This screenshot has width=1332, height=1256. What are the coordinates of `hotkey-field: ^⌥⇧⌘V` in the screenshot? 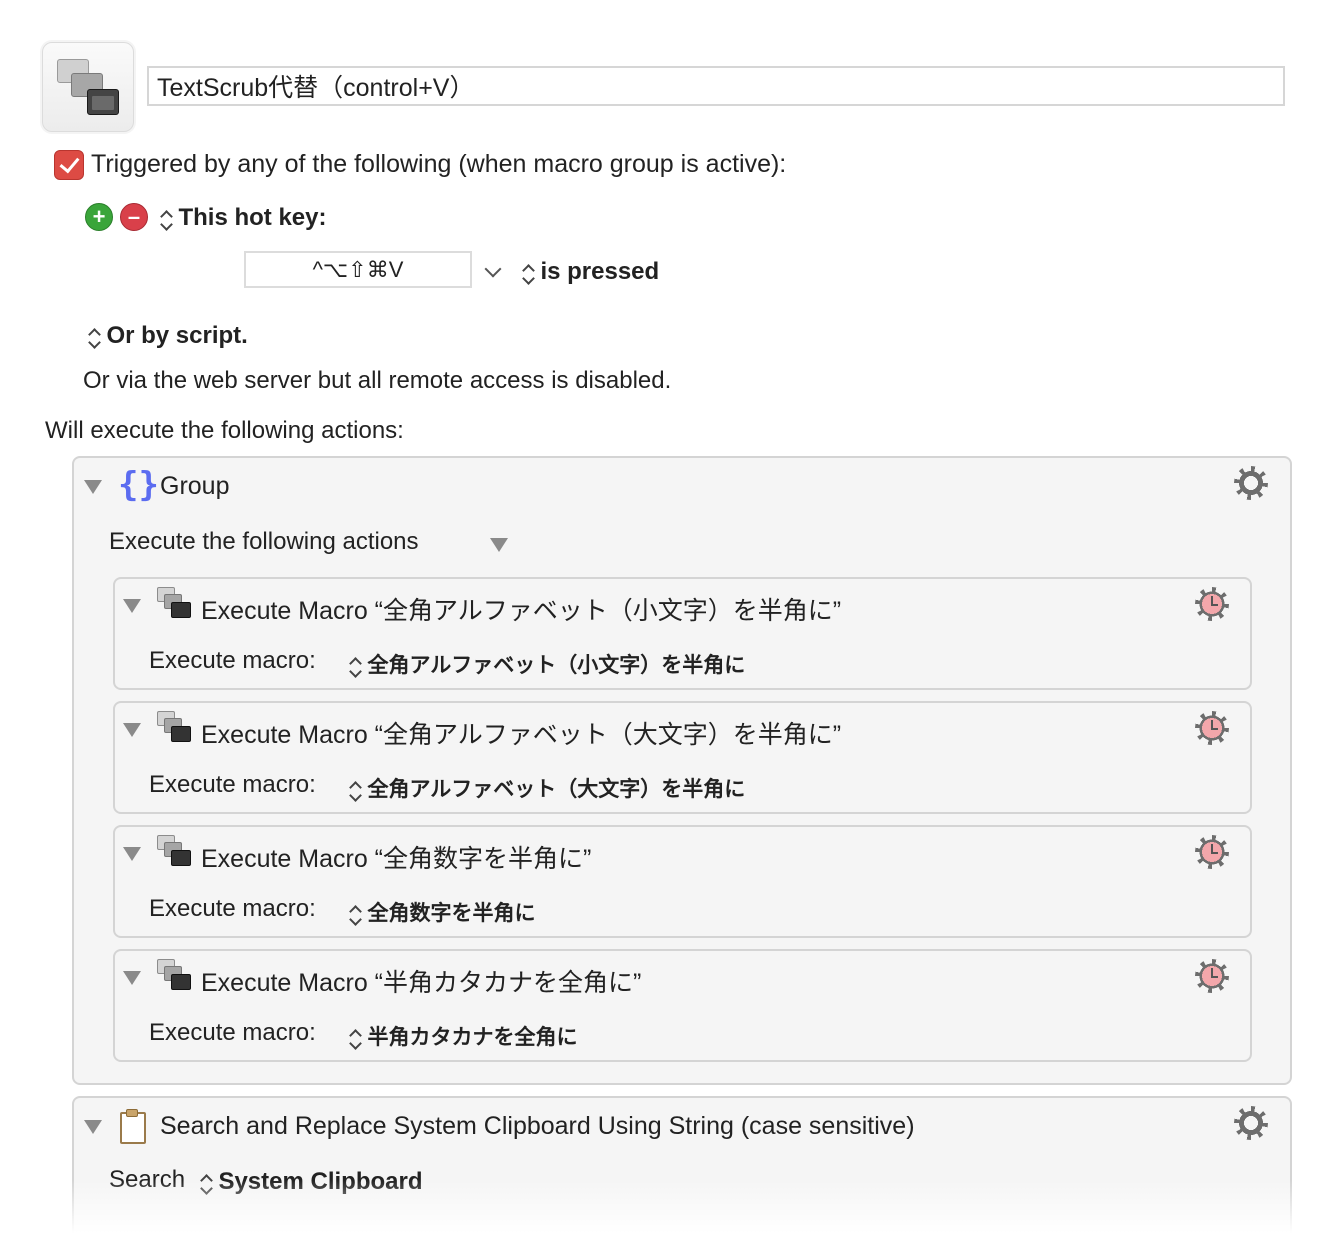 It's located at (358, 269).